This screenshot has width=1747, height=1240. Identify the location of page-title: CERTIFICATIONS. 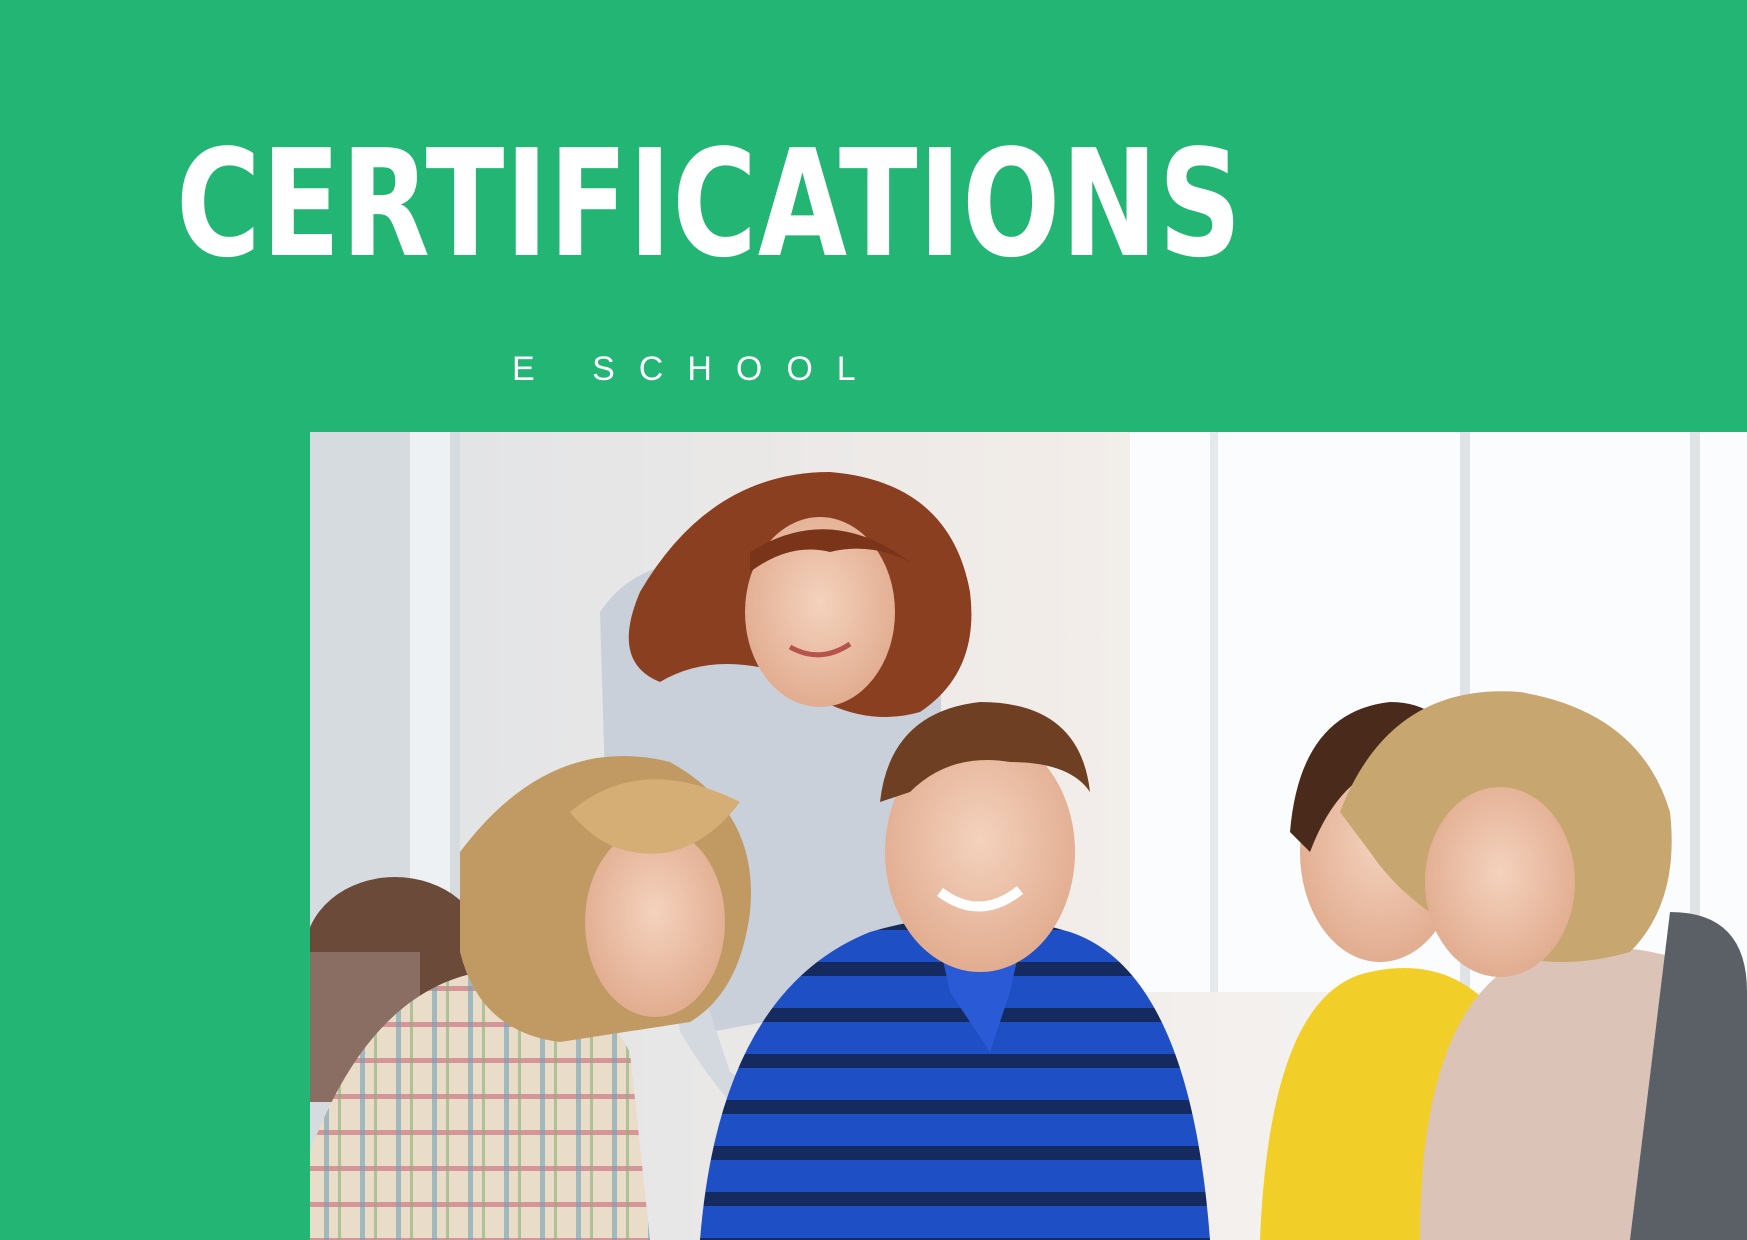
(709, 204).